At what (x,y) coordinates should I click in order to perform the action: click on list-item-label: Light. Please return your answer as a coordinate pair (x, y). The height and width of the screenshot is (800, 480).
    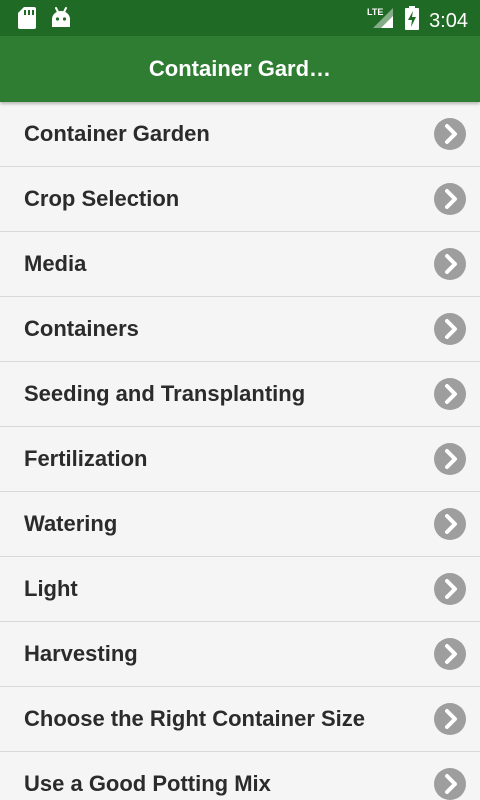
    Looking at the image, I should click on (51, 588).